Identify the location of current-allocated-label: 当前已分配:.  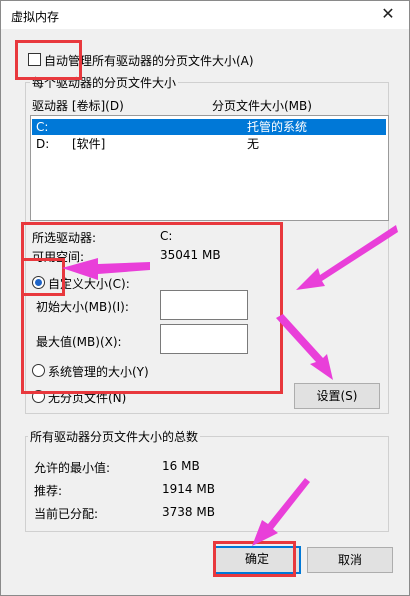
(66, 514).